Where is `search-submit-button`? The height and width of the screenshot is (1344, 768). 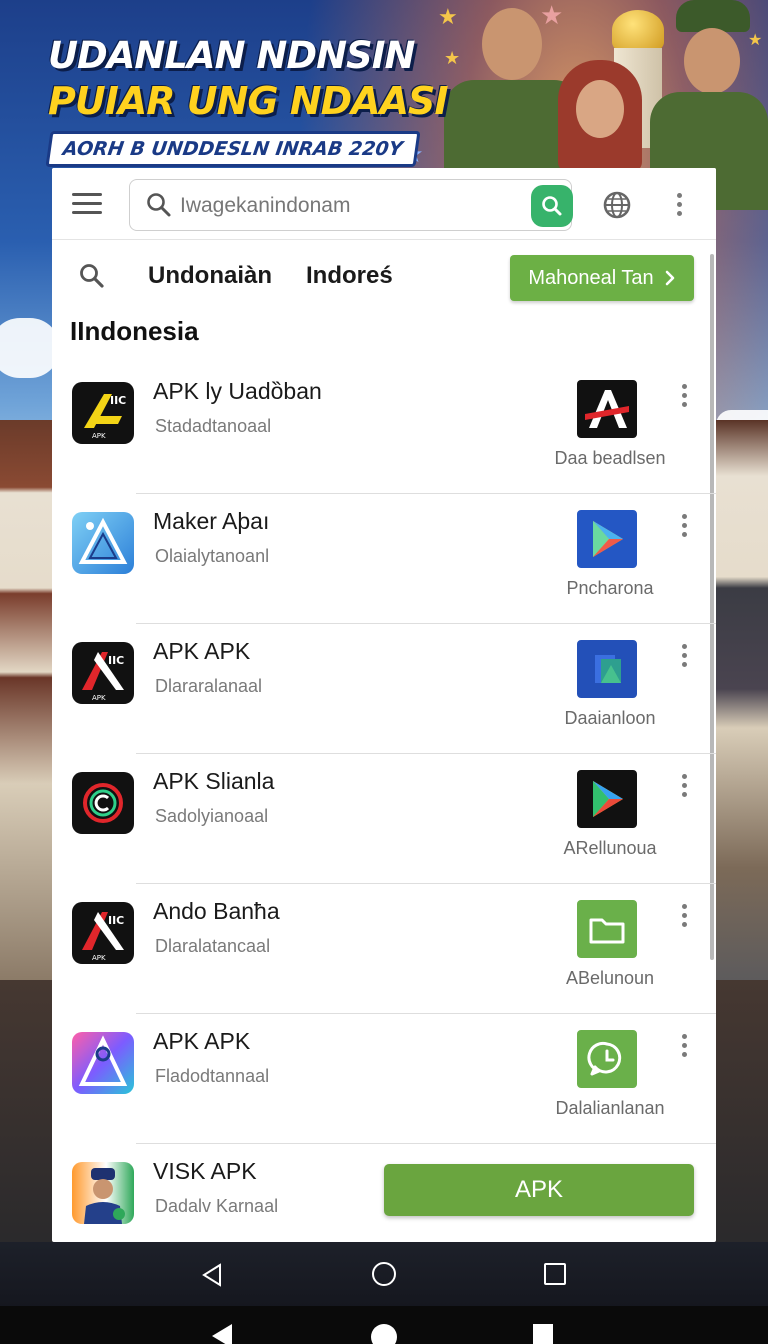 search-submit-button is located at coordinates (552, 206).